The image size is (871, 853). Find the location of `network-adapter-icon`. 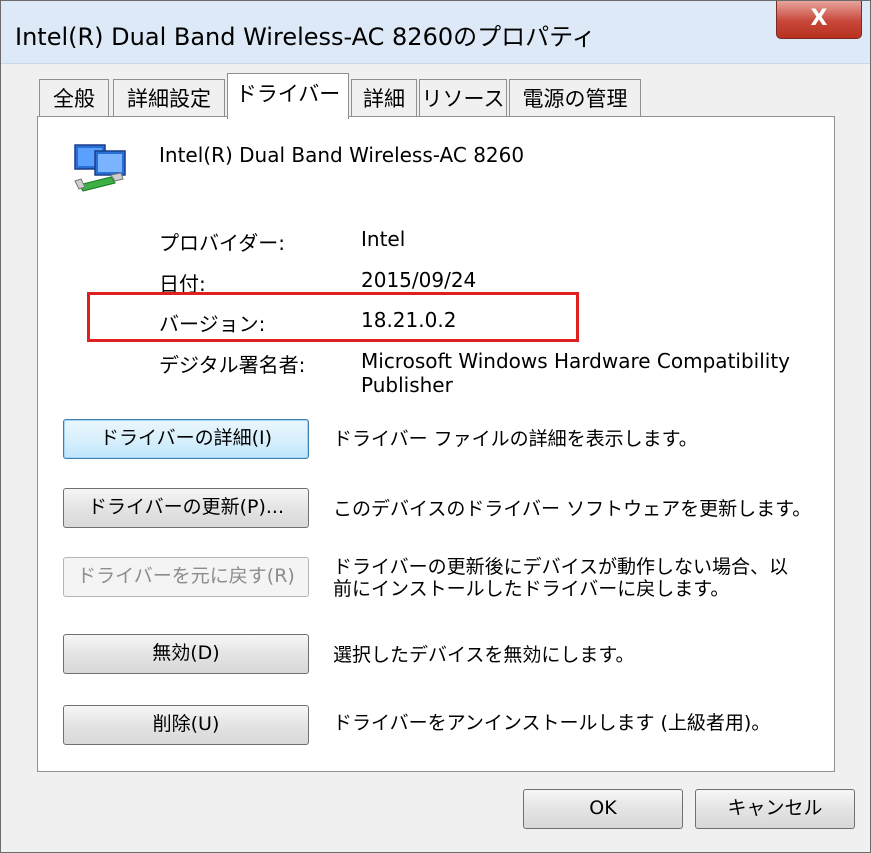

network-adapter-icon is located at coordinates (100, 168).